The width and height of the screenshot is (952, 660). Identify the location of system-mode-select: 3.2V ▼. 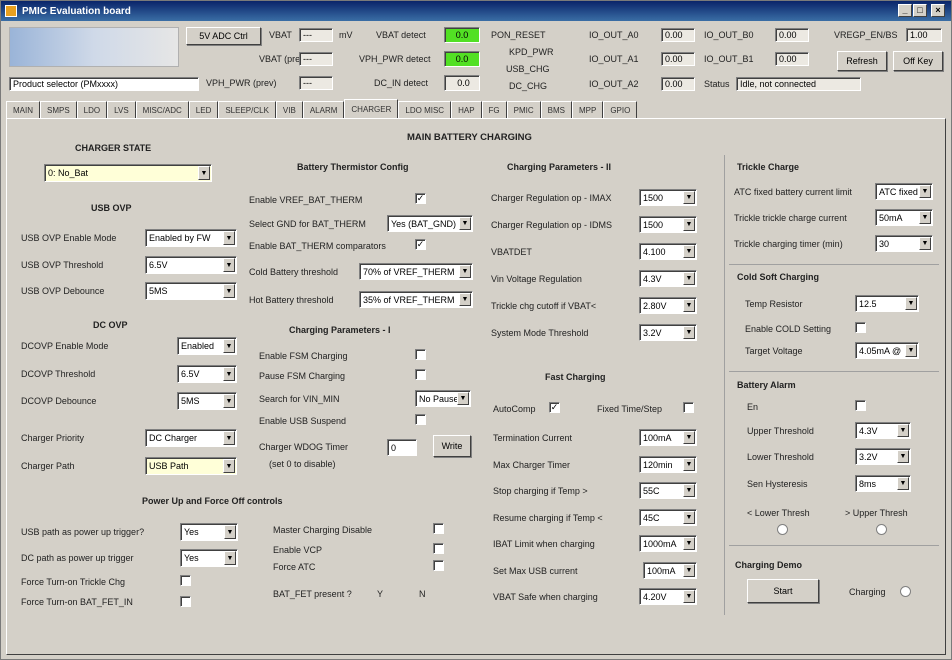
(668, 332).